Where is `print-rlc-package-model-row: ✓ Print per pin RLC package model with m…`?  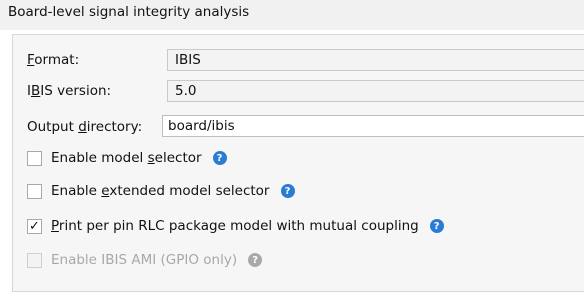
print-rlc-package-model-row: ✓ Print per pin RLC package model with m… is located at coordinates (235, 226).